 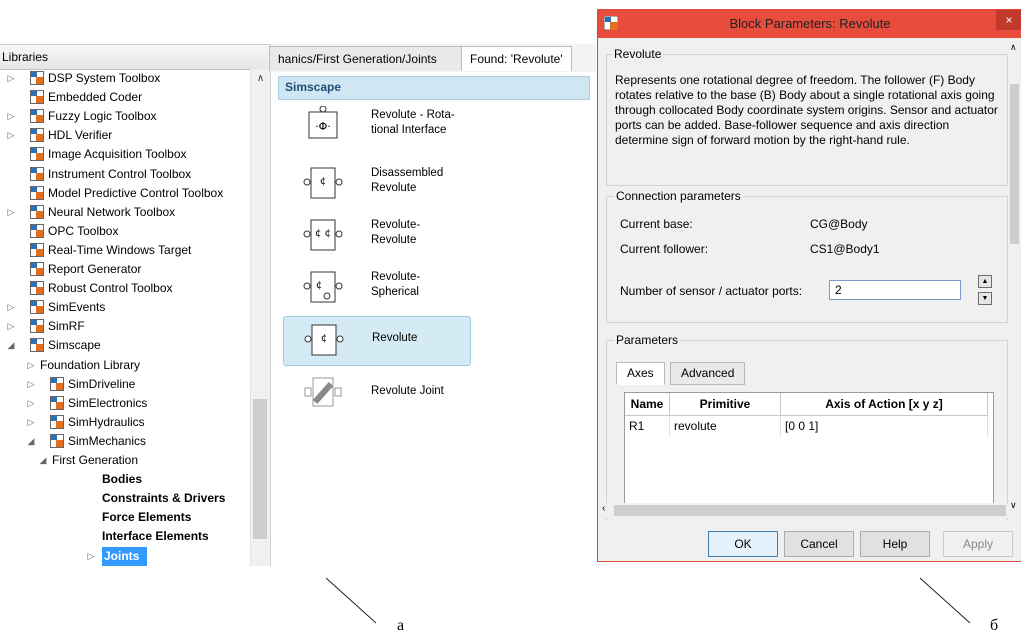 I want to click on caption-a: а, so click(x=401, y=625).